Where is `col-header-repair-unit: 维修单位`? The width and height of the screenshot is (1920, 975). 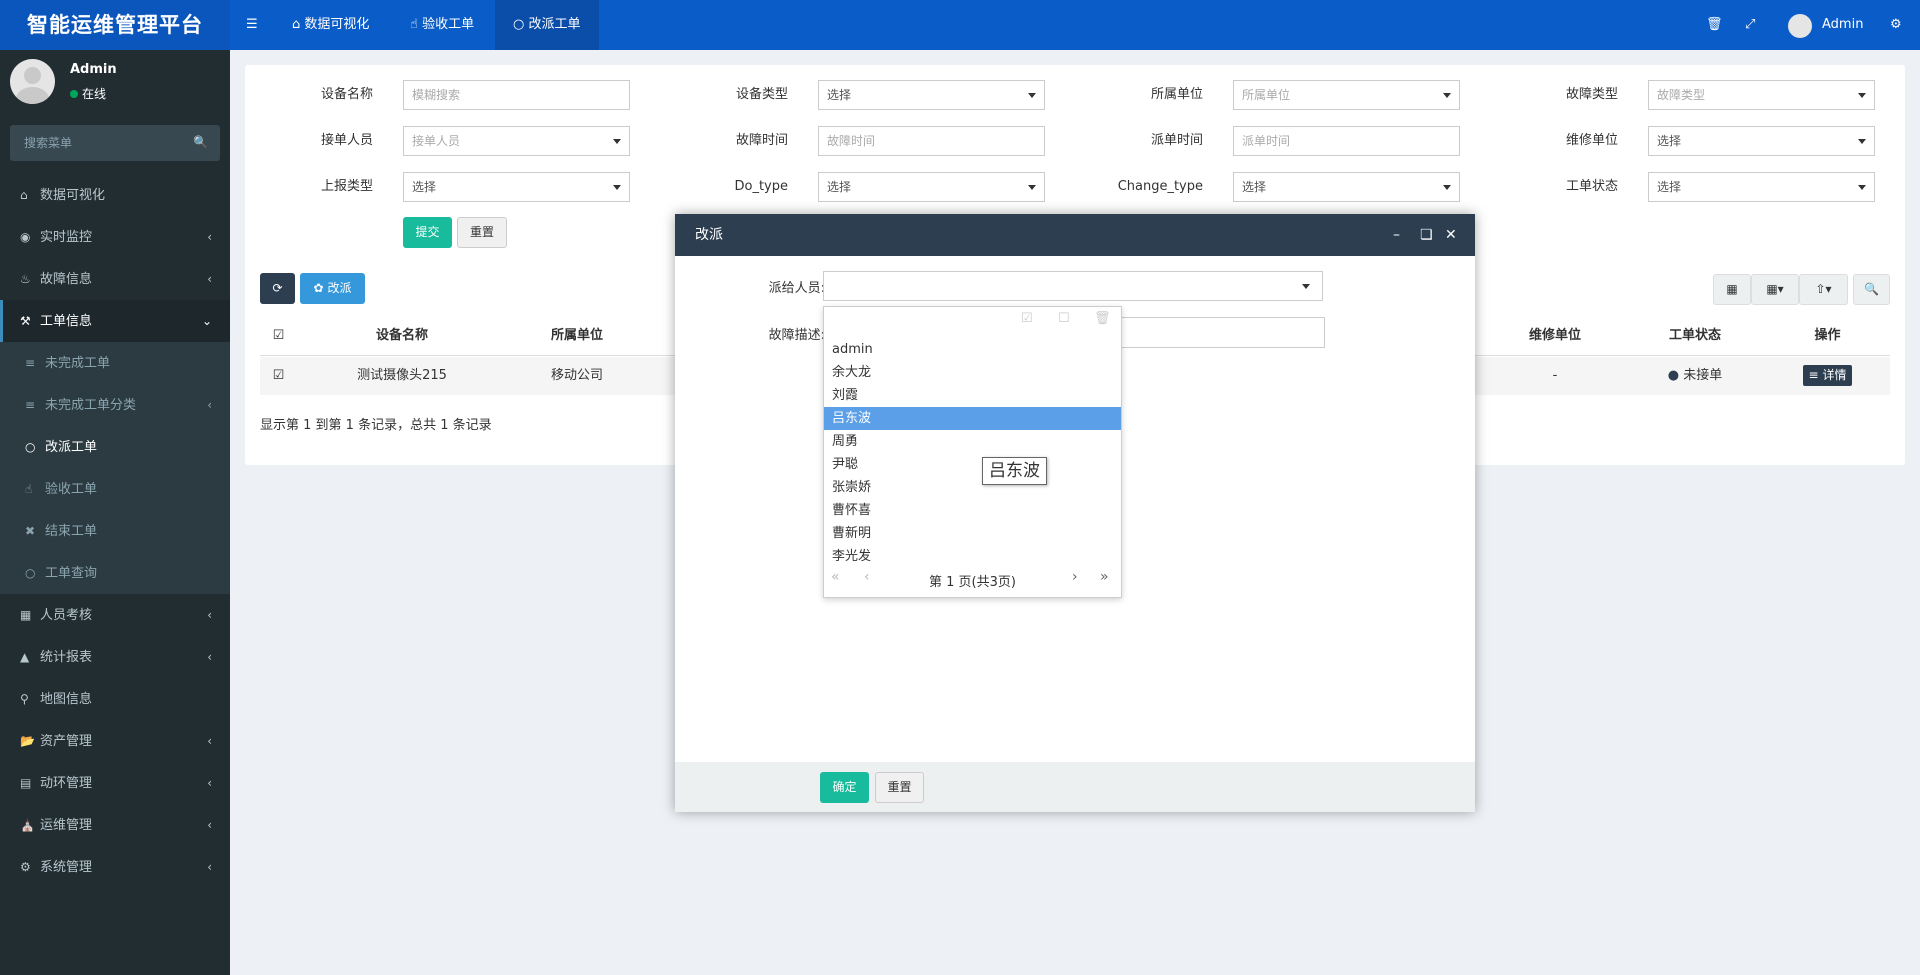
col-header-repair-unit: 维修单位 is located at coordinates (1555, 336).